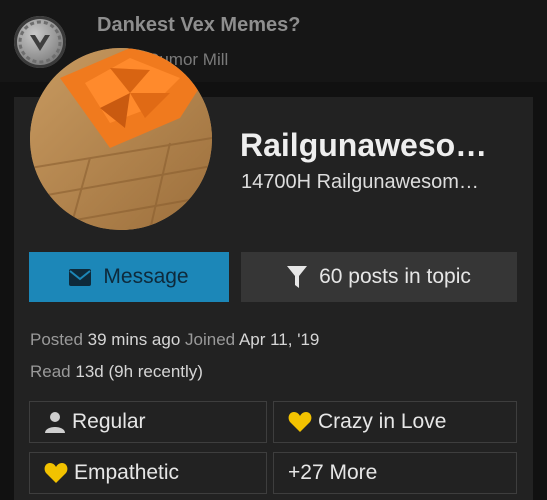  I want to click on badge-label: Empathetic, so click(127, 472).